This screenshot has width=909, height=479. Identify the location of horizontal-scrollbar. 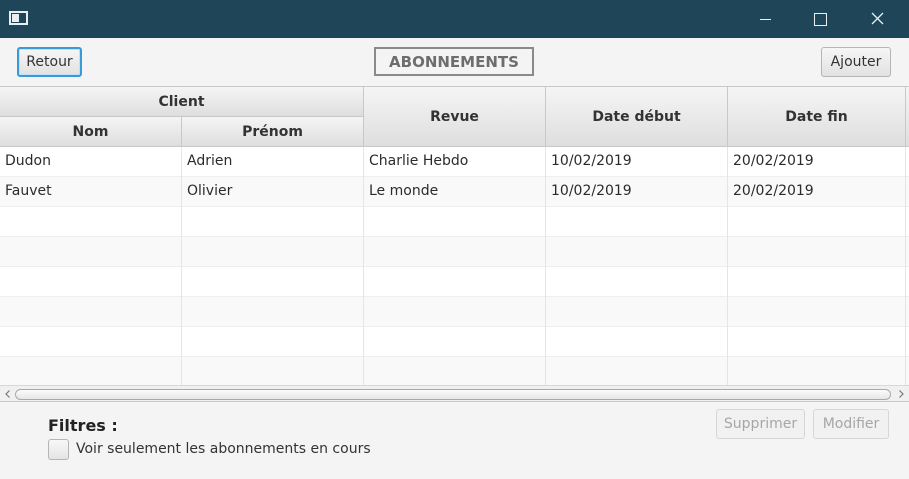
(454, 393).